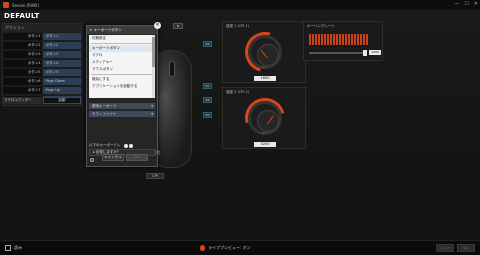  Describe the element at coordinates (122, 69) in the screenshot. I see `menu-item-mouse: マウスボタン` at that location.